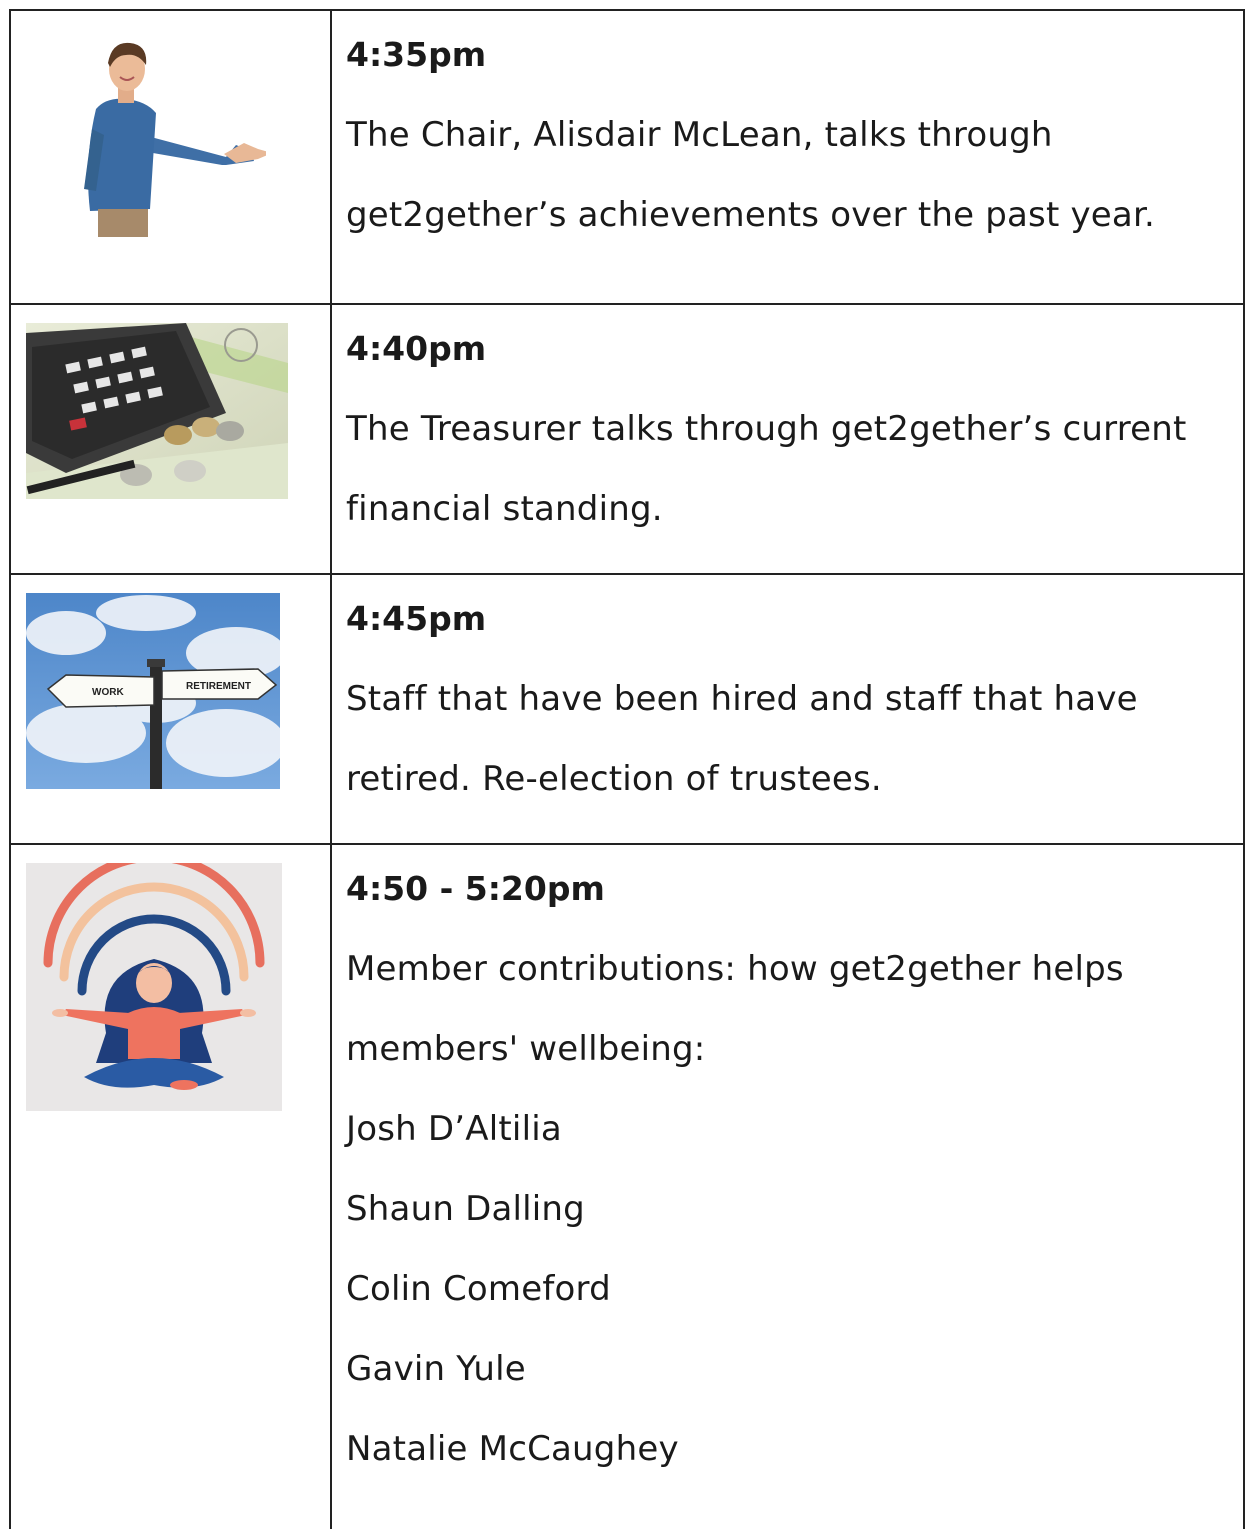 The height and width of the screenshot is (1529, 1246). What do you see at coordinates (218, 686) in the screenshot?
I see `sign-retirement-label: RETIREMENT` at bounding box center [218, 686].